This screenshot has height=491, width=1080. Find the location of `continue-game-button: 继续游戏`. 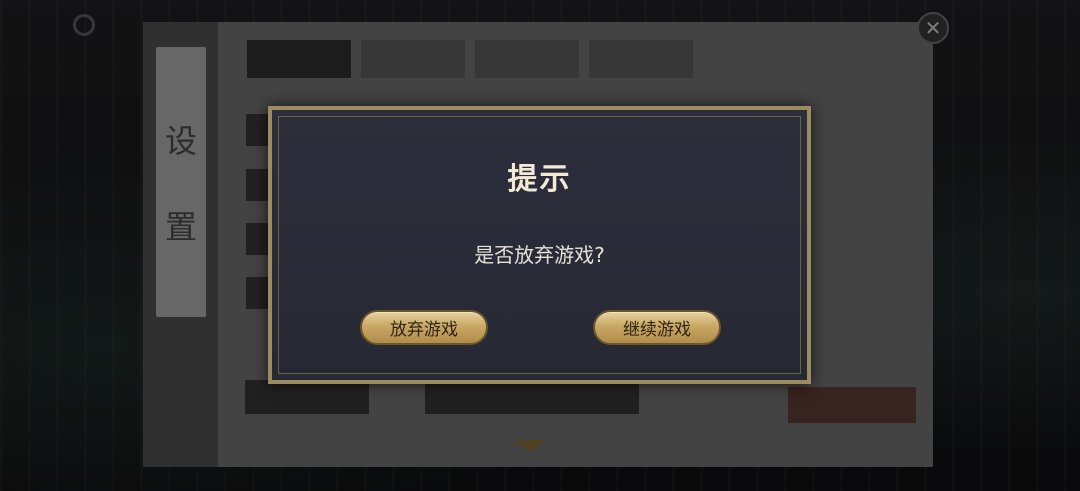

continue-game-button: 继续游戏 is located at coordinates (657, 327).